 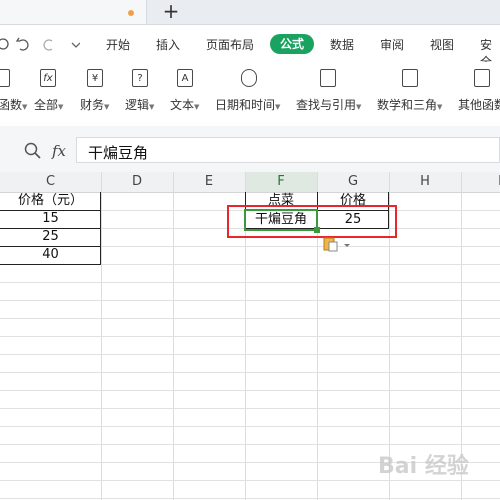 I want to click on group-datetime-label: 日期和时间▼, so click(x=247, y=104).